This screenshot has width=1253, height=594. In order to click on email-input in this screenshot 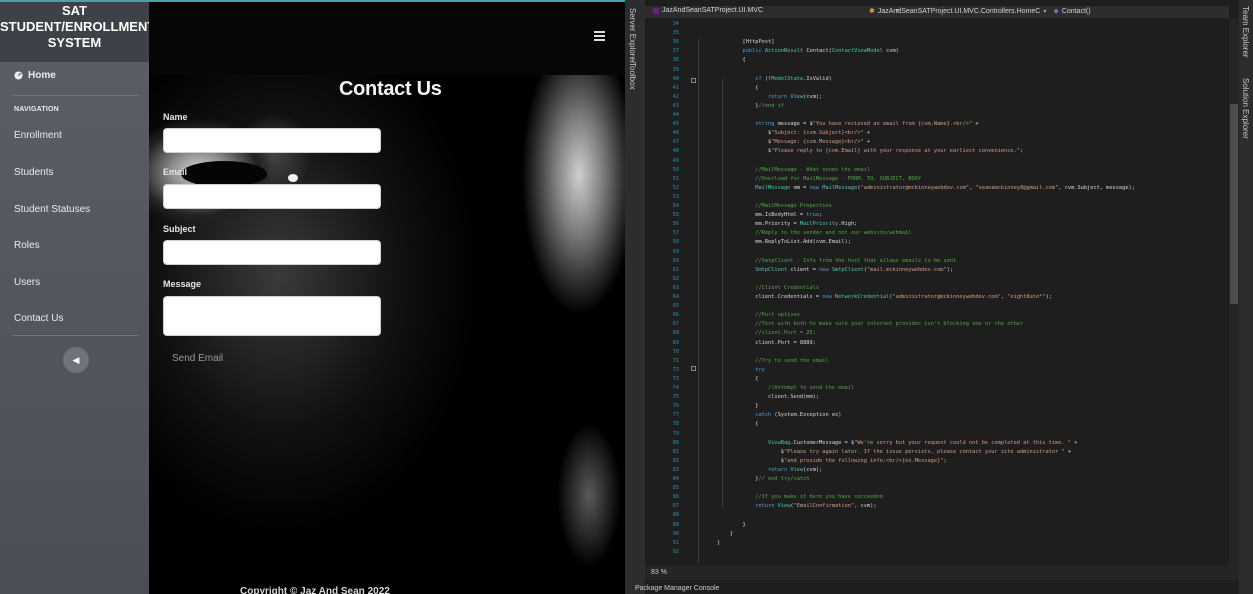, I will do `click(272, 196)`.